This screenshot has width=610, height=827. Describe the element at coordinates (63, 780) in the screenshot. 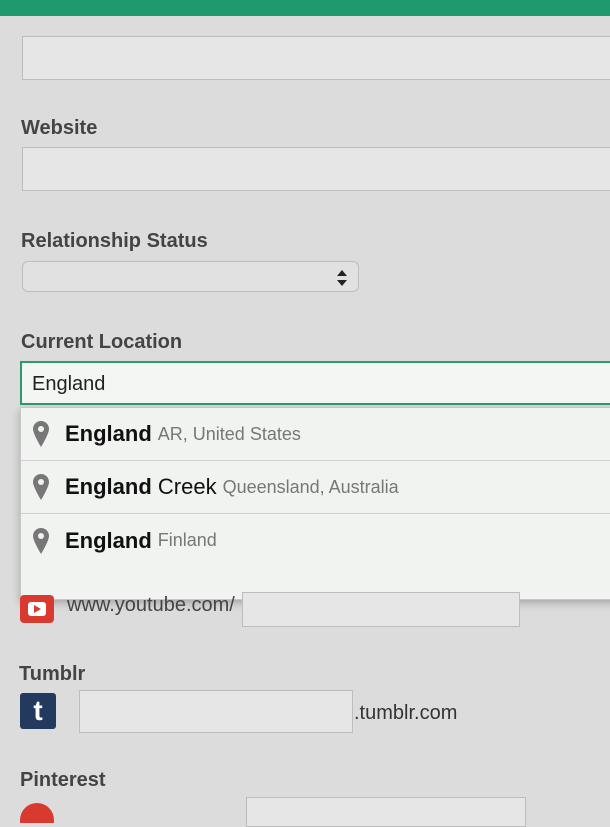

I see `pinterest-label: Pinterest` at that location.